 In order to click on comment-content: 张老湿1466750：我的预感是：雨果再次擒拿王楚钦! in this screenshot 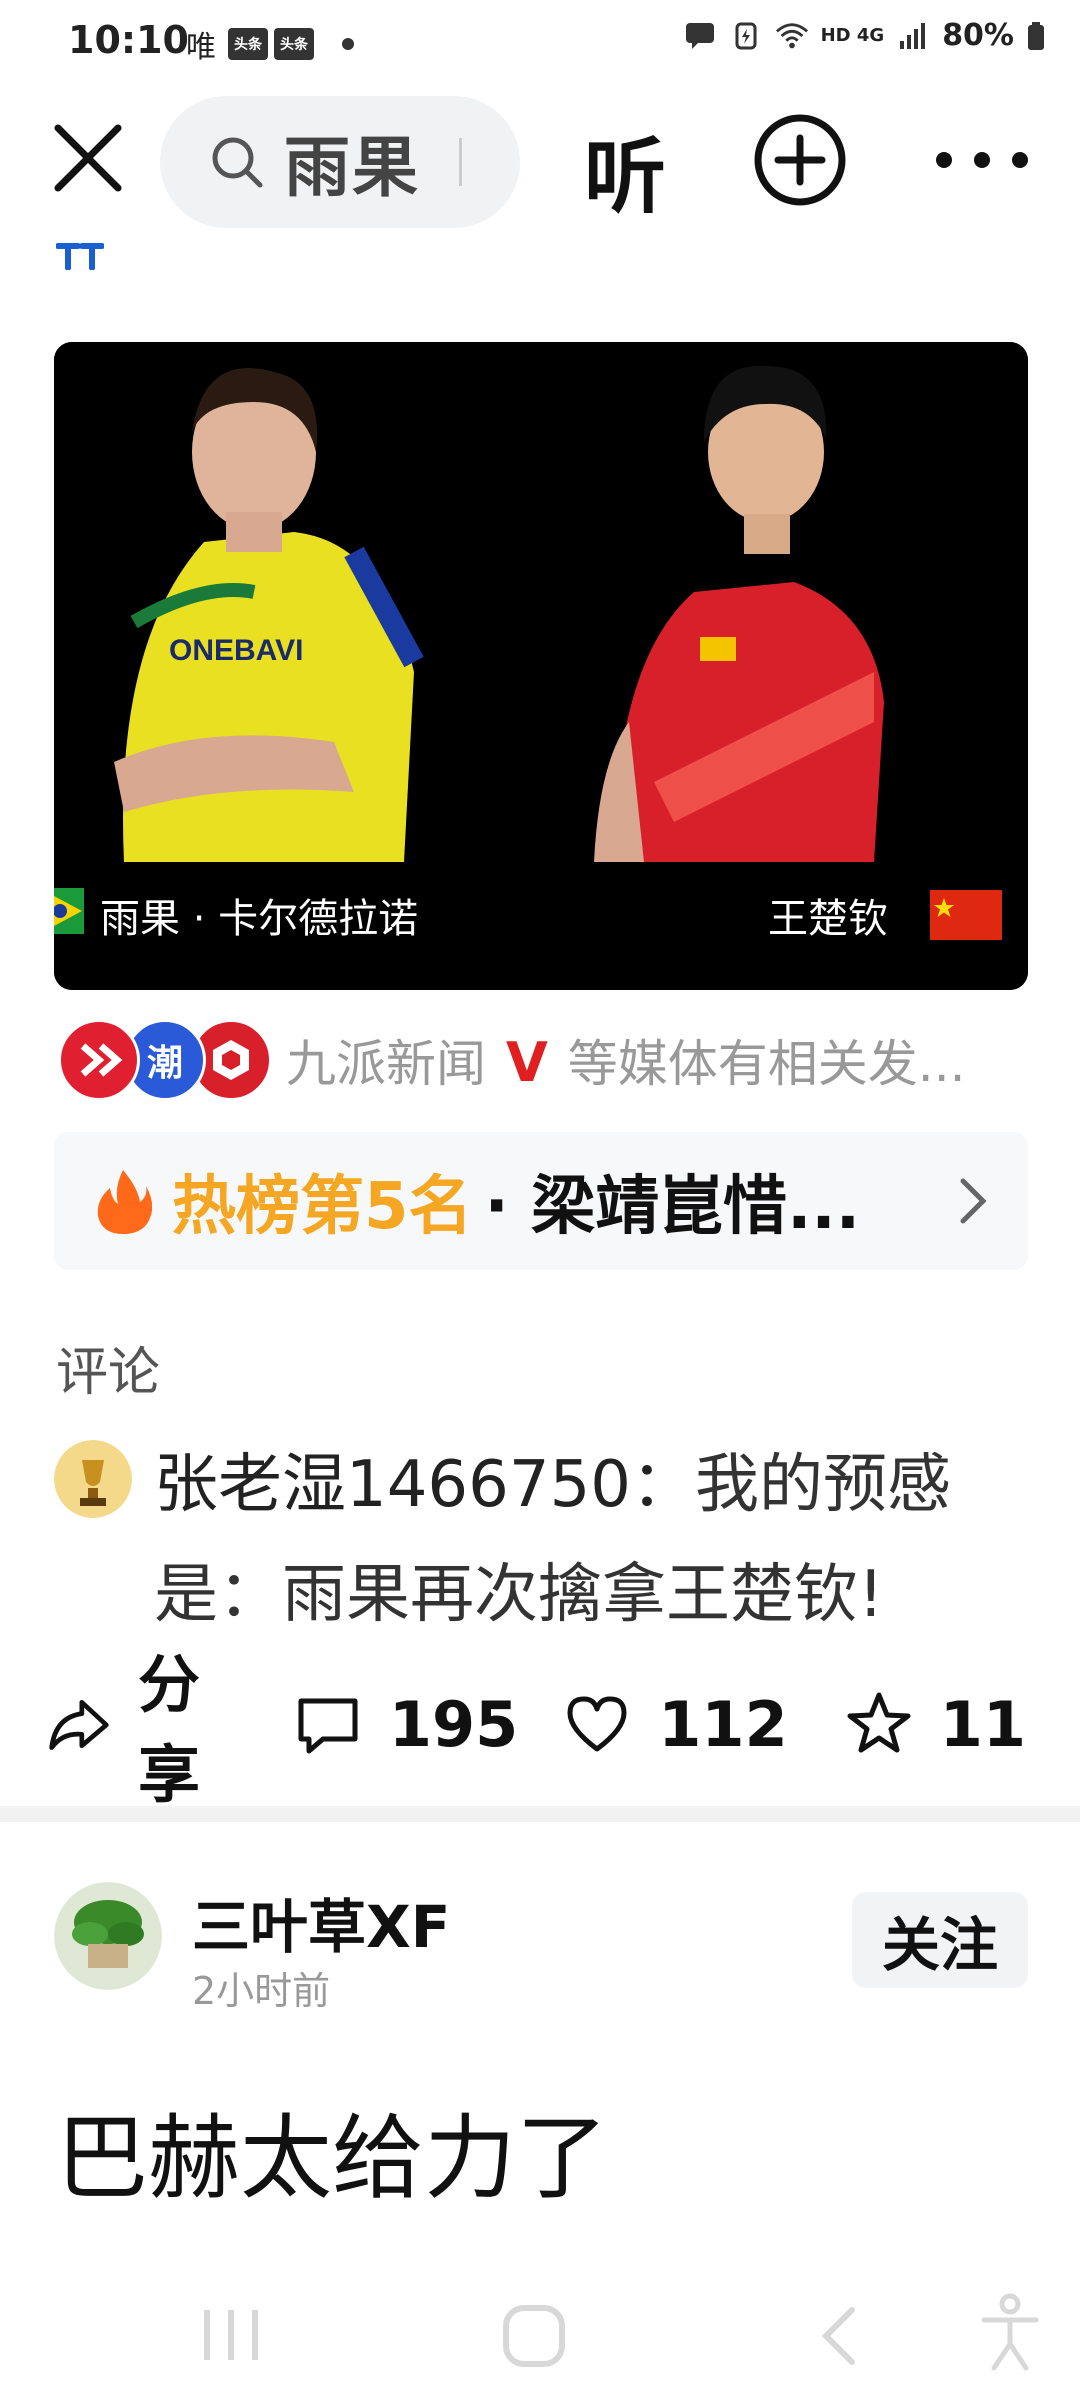, I will do `click(589, 1540)`.